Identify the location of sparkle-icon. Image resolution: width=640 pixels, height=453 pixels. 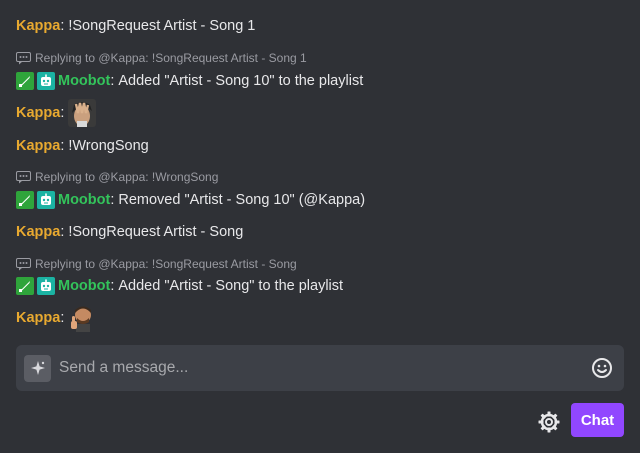
(37, 368).